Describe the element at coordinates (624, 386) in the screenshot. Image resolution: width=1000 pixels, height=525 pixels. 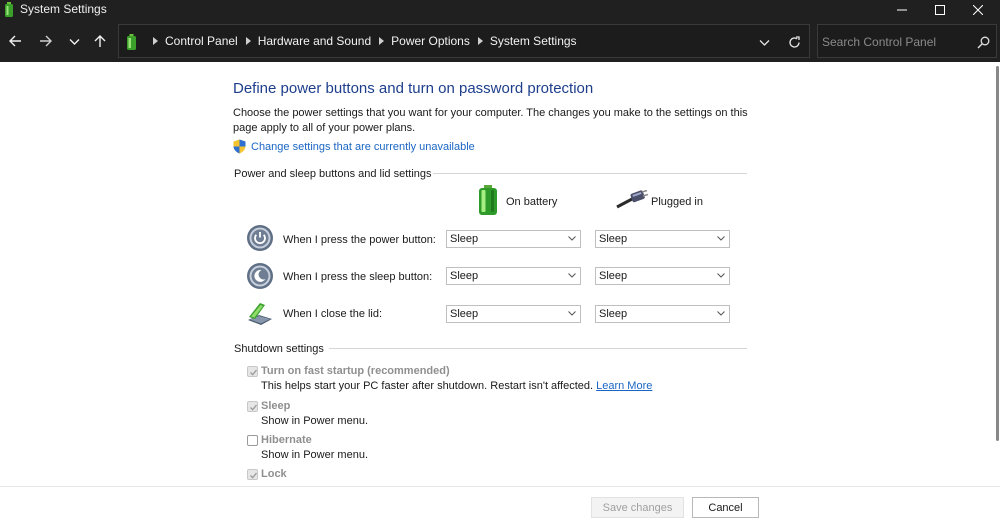
I see `learn-more-link: Learn More` at that location.